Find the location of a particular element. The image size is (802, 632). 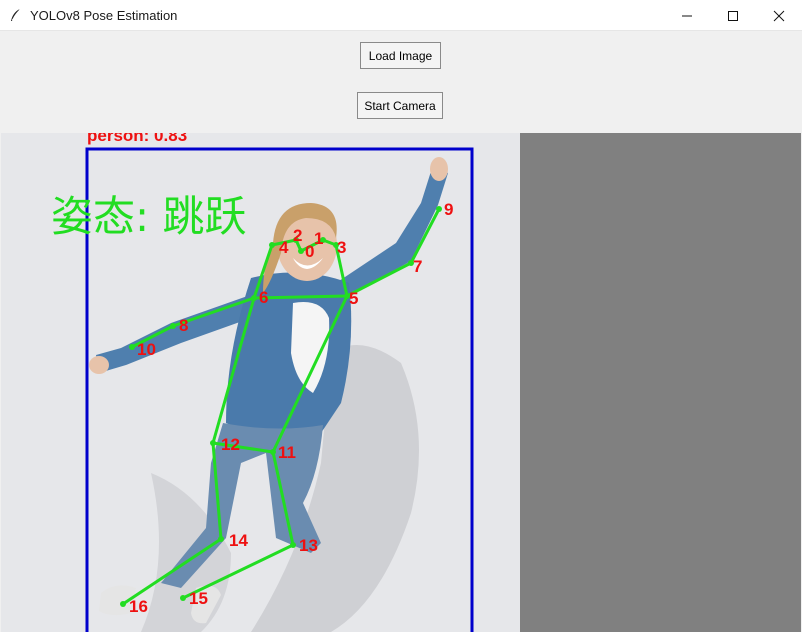

start-camera-button: Start Camera is located at coordinates (400, 105).